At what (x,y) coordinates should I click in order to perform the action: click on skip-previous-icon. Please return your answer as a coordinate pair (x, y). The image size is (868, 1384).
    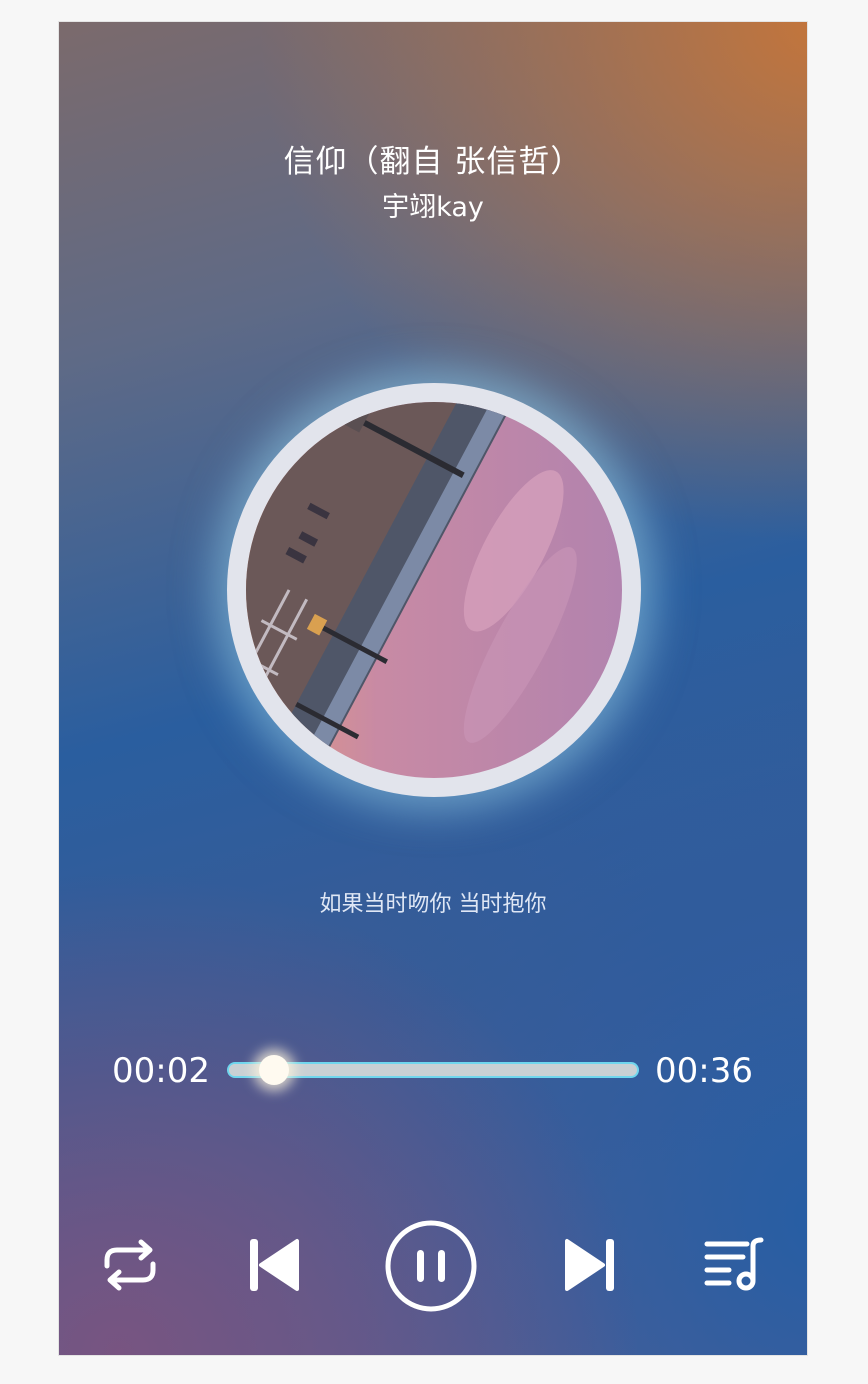
    Looking at the image, I should click on (274, 1265).